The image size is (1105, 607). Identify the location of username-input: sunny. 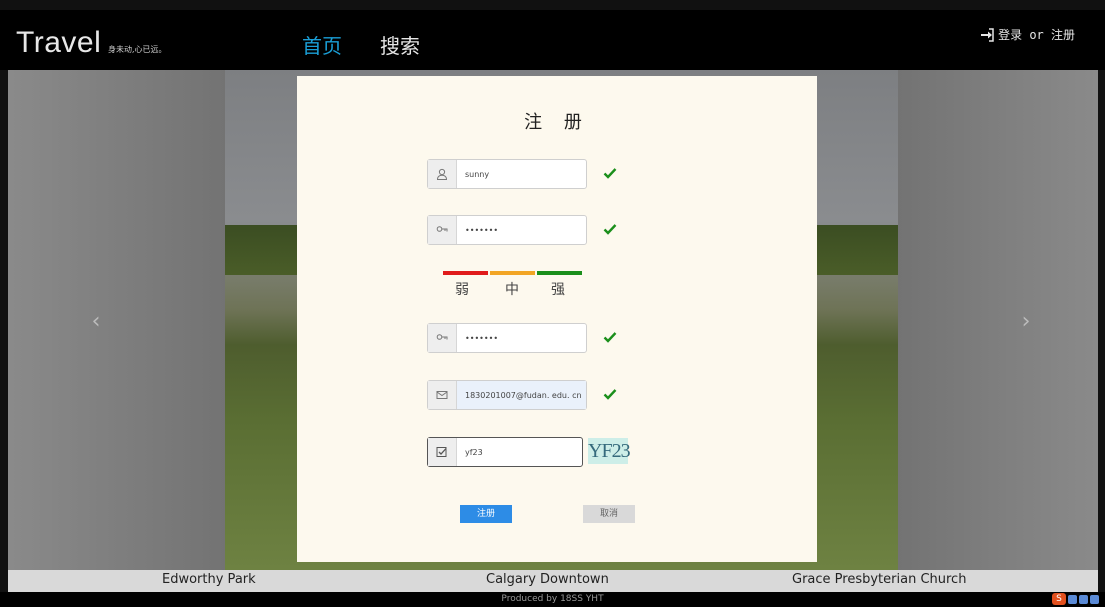
(521, 174).